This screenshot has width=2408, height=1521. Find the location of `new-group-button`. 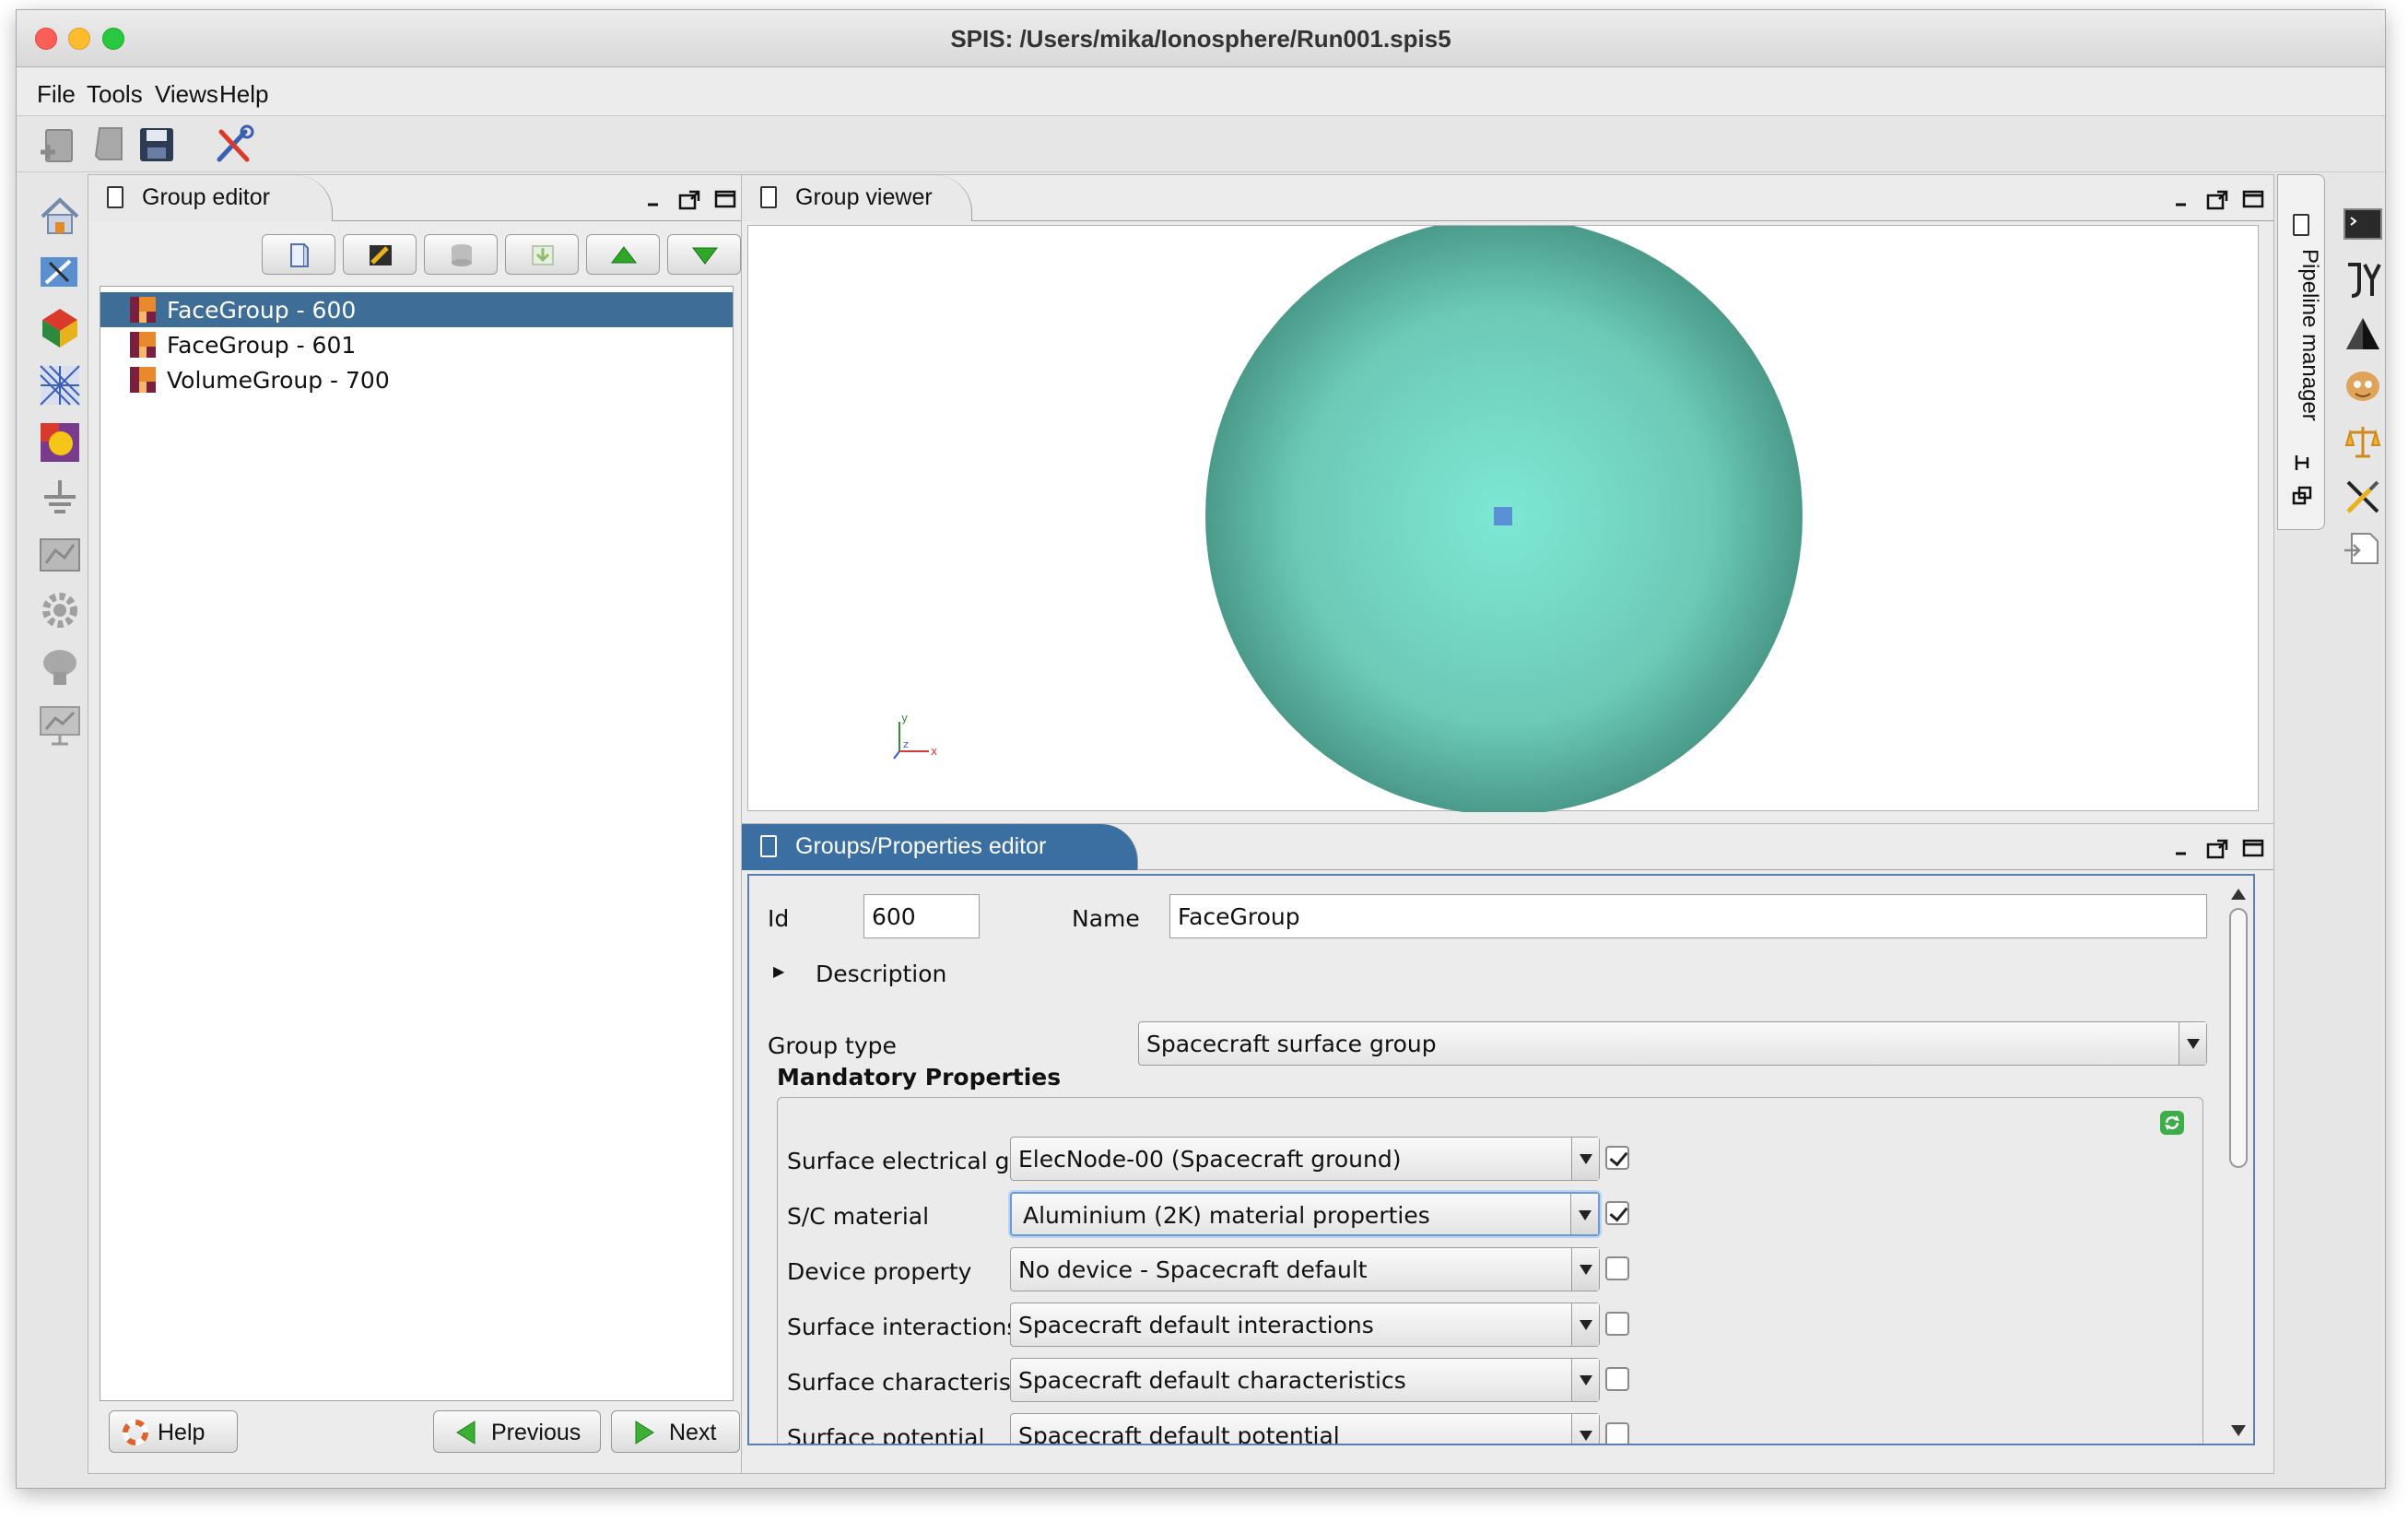

new-group-button is located at coordinates (298, 254).